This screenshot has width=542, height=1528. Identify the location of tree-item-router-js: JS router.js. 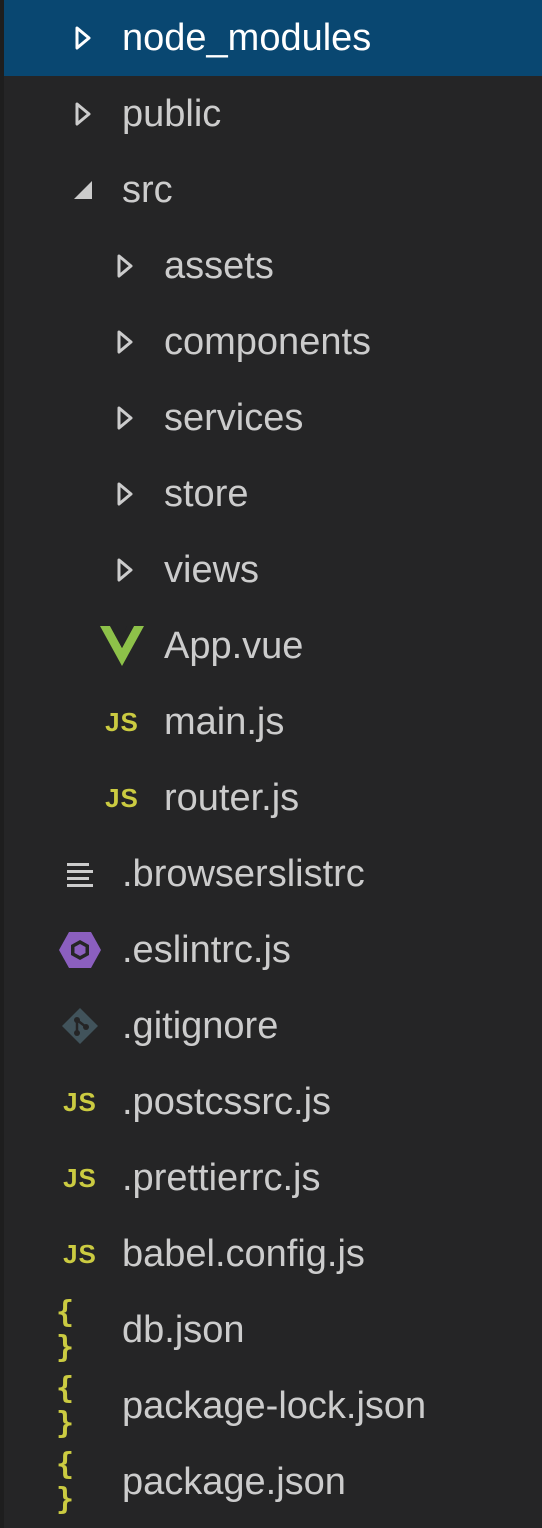
(273, 798).